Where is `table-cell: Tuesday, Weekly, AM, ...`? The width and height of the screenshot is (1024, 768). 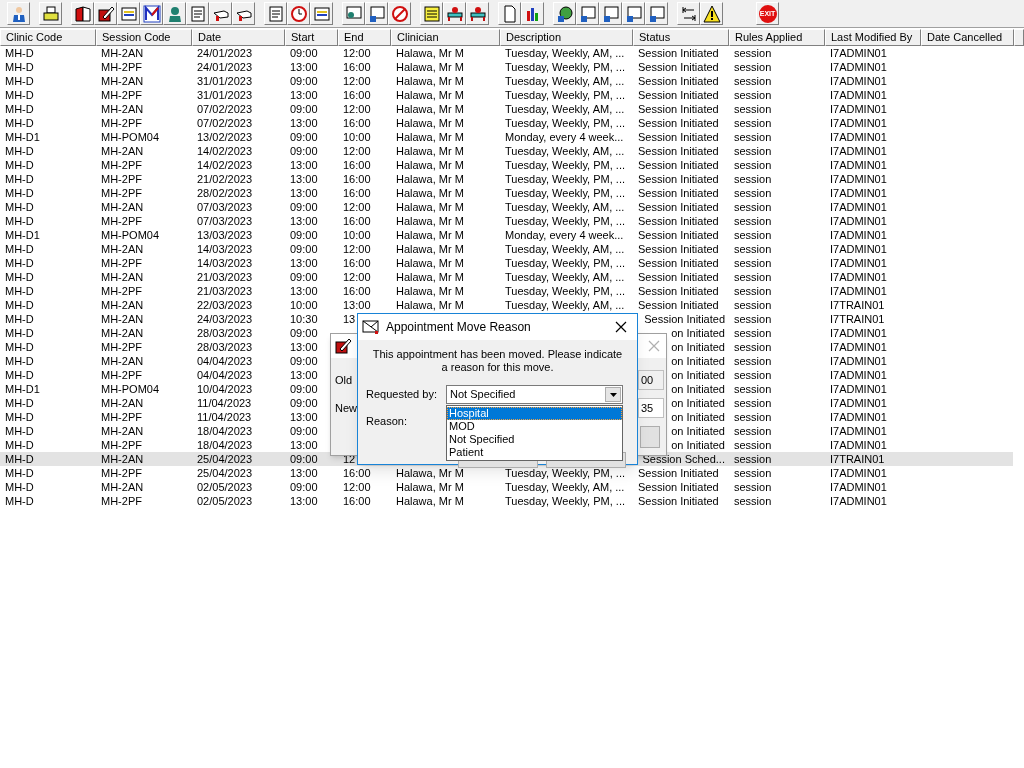
table-cell: Tuesday, Weekly, AM, ... is located at coordinates (566, 53).